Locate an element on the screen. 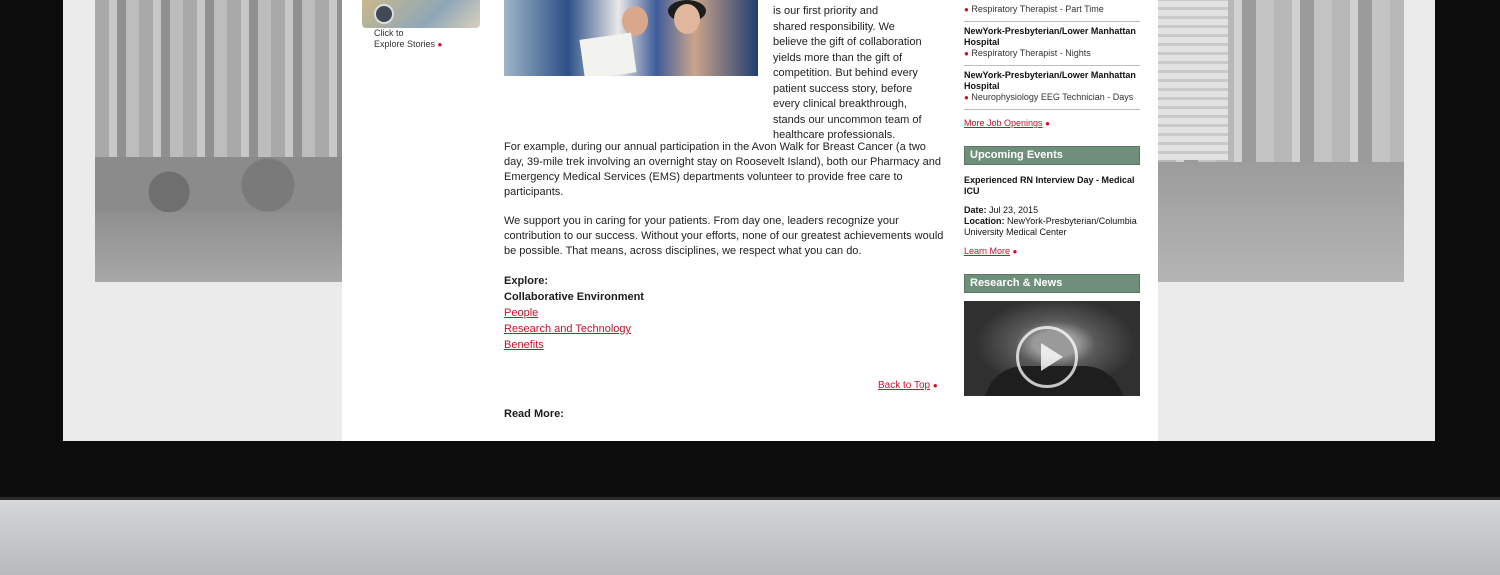 The image size is (1500, 575). date-label: Date: is located at coordinates (975, 210).